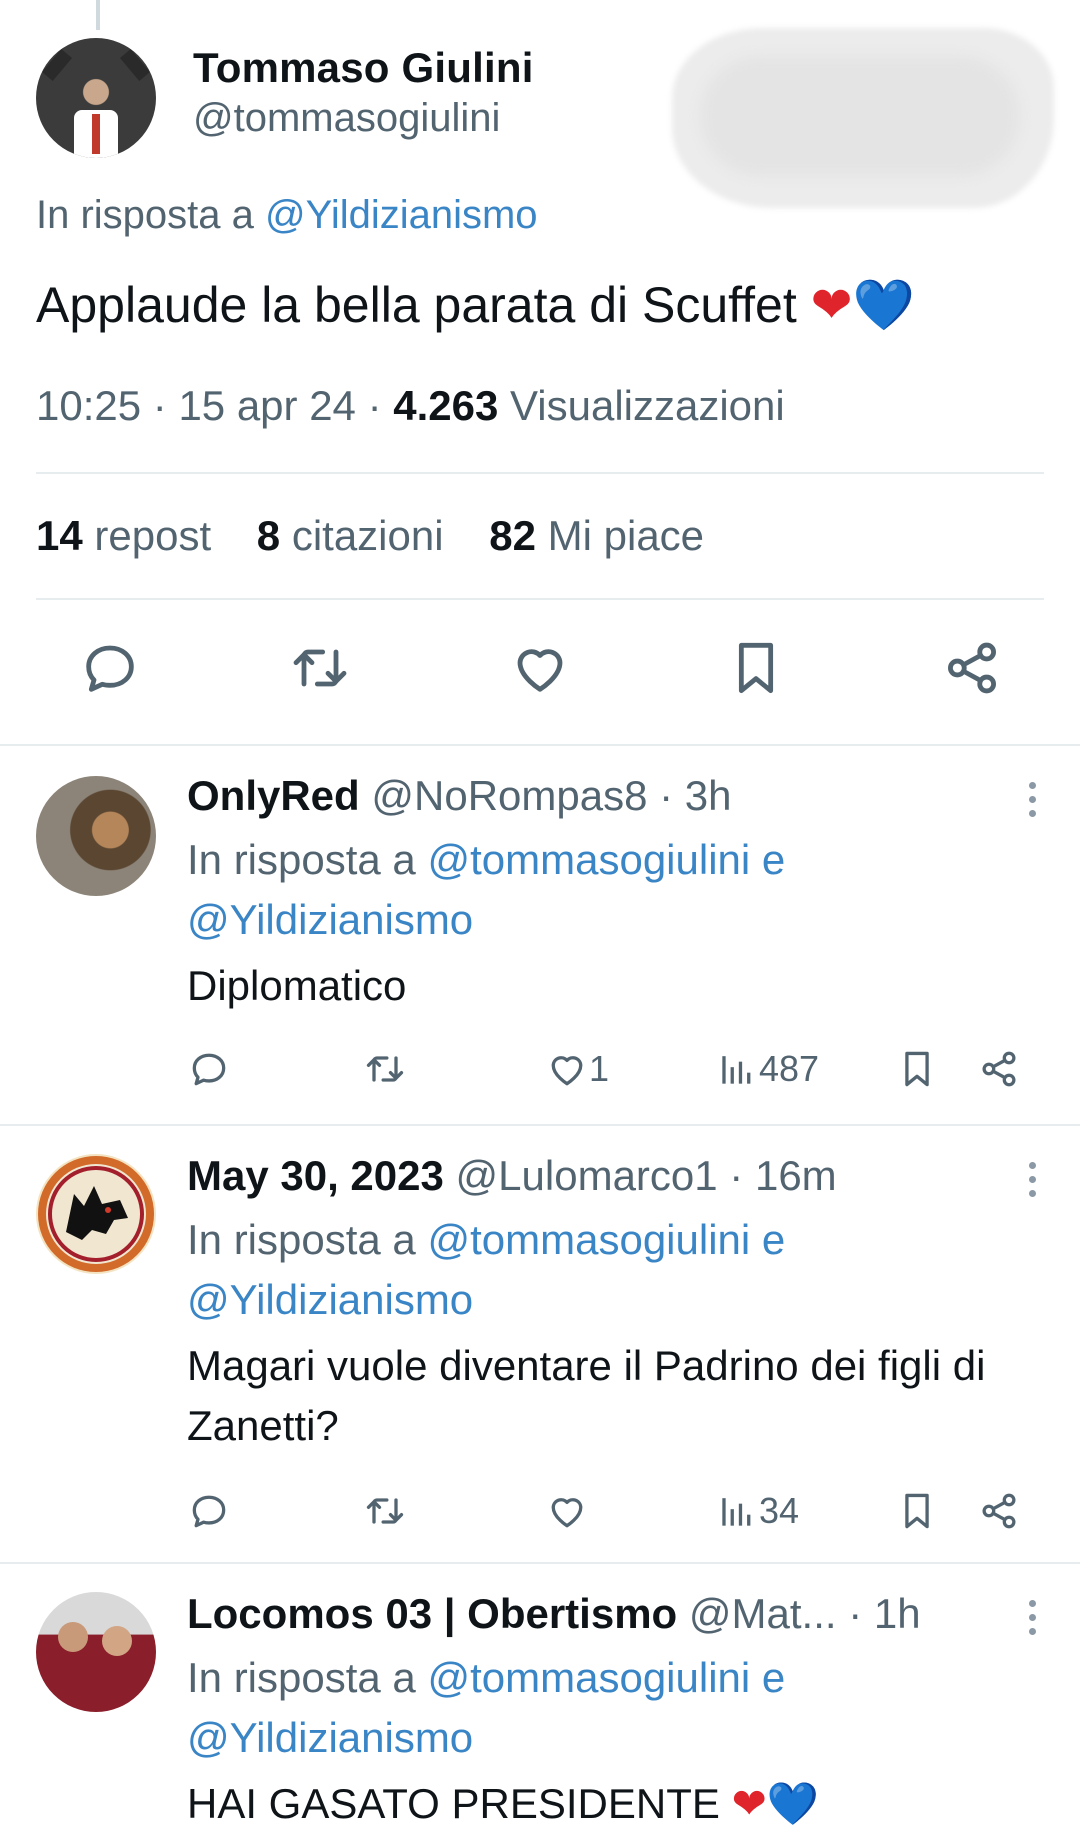  What do you see at coordinates (779, 1510) in the screenshot?
I see `views-count: 34` at bounding box center [779, 1510].